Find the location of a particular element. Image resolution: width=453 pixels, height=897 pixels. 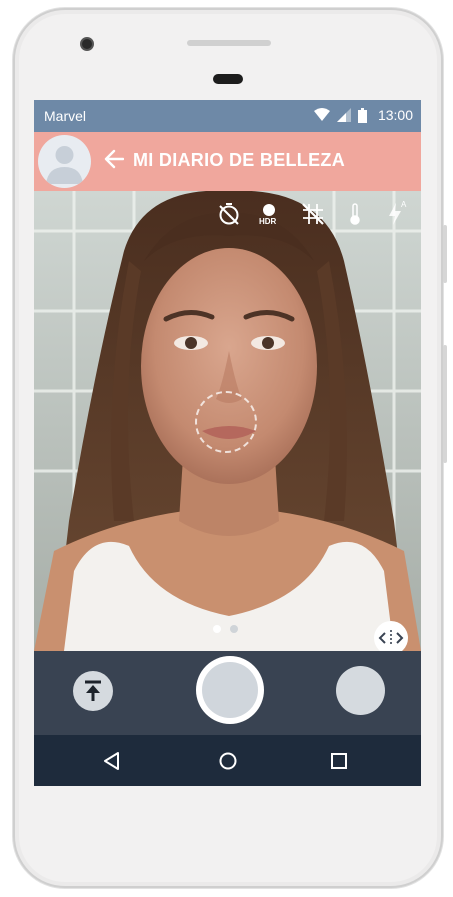

page-dot-active is located at coordinates (217, 629).